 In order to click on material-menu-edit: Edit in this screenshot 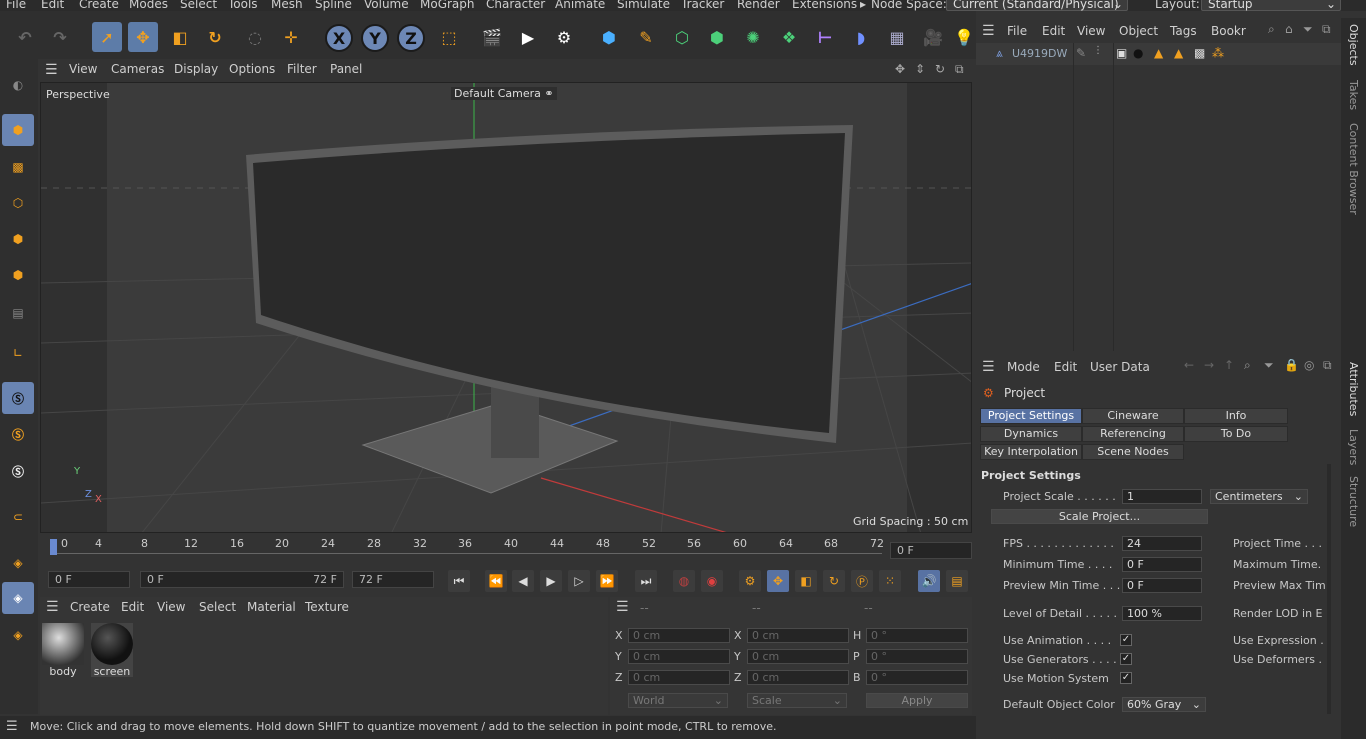, I will do `click(132, 607)`.